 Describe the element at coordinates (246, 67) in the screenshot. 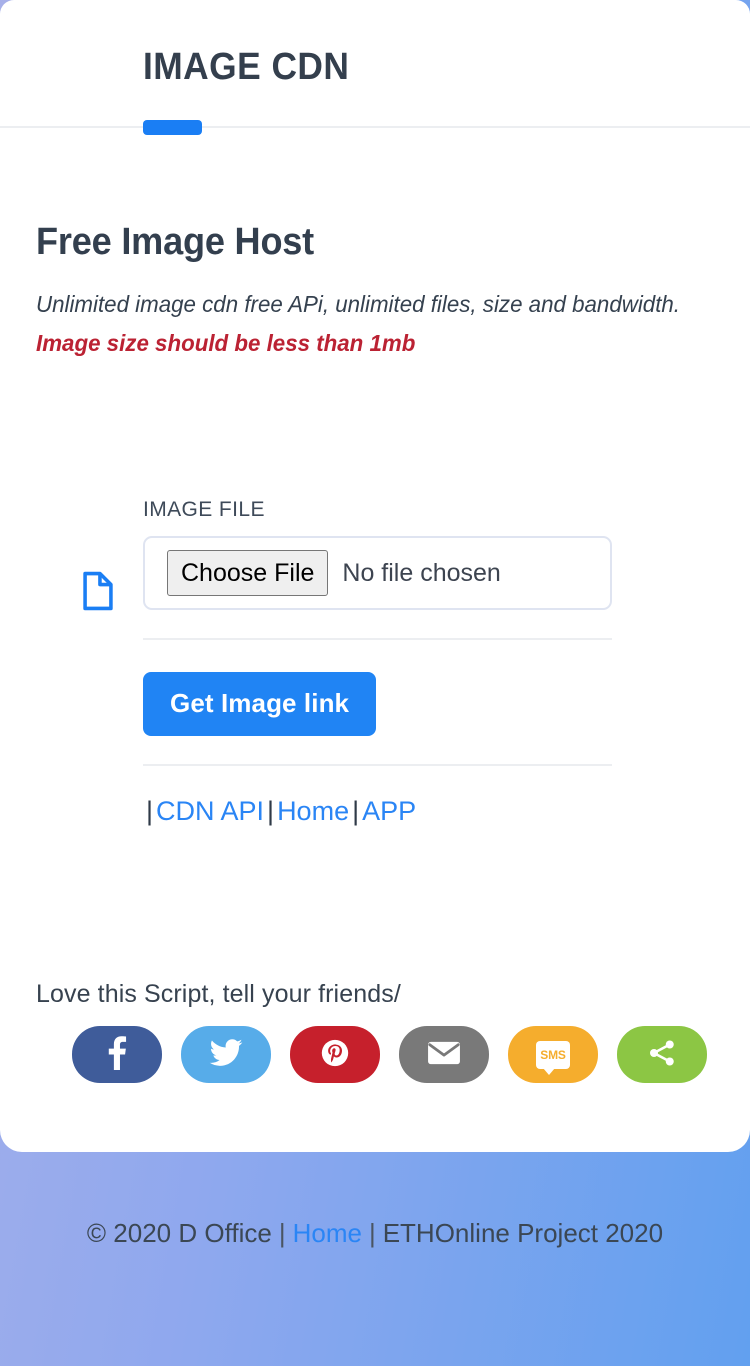

I see `page-title: IMAGE CDN` at that location.